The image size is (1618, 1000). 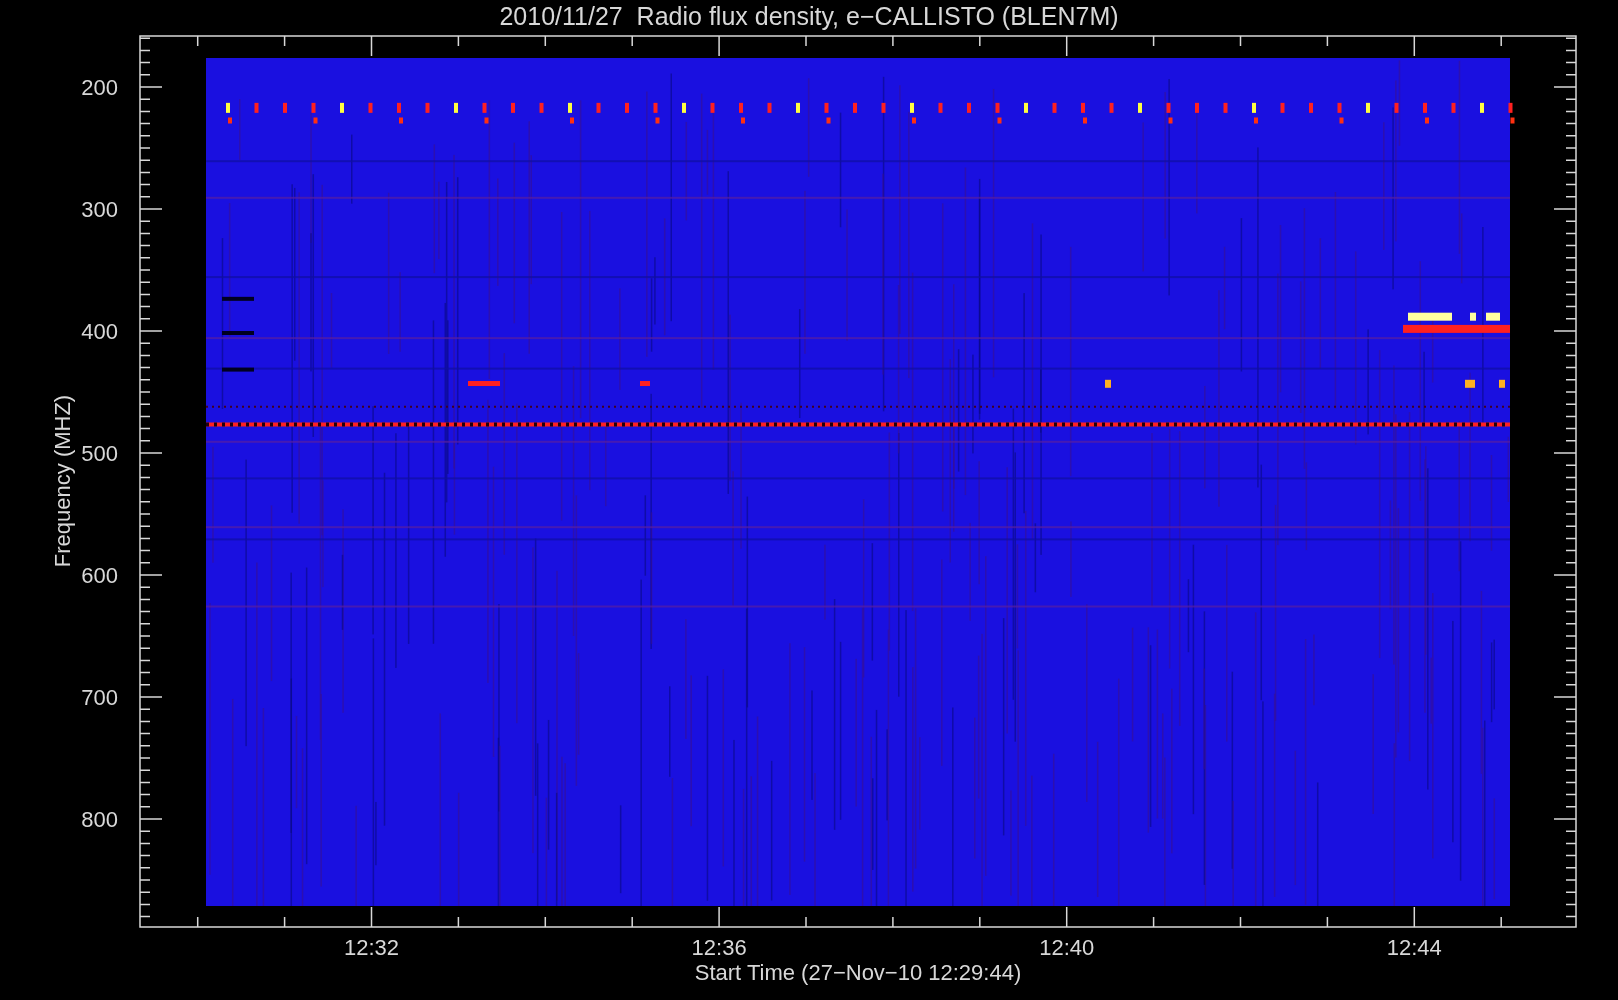 What do you see at coordinates (99, 87) in the screenshot?
I see `y-tick-label: 200` at bounding box center [99, 87].